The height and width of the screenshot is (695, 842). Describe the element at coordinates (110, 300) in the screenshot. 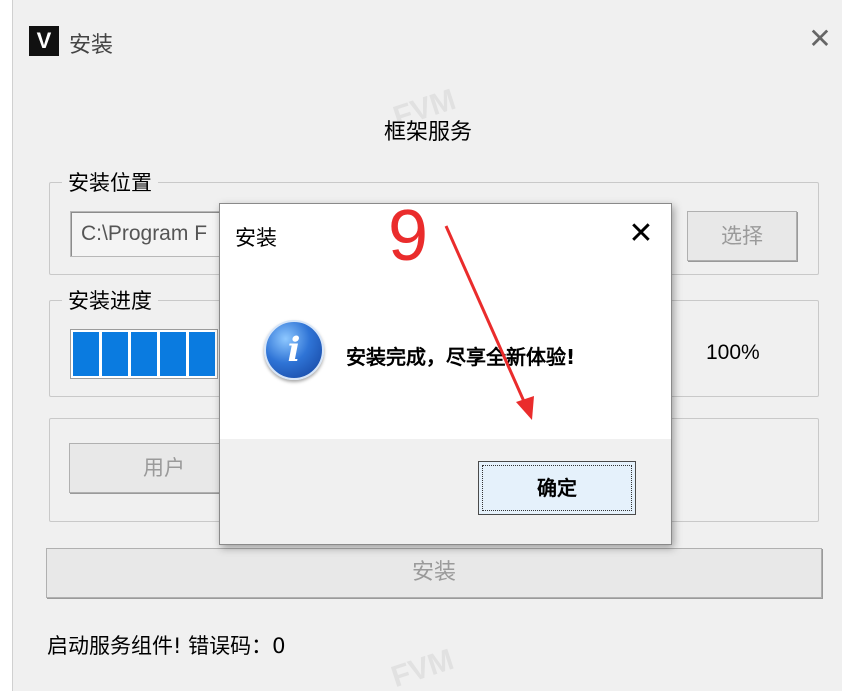

I see `install-progress-label: 安装进度` at that location.